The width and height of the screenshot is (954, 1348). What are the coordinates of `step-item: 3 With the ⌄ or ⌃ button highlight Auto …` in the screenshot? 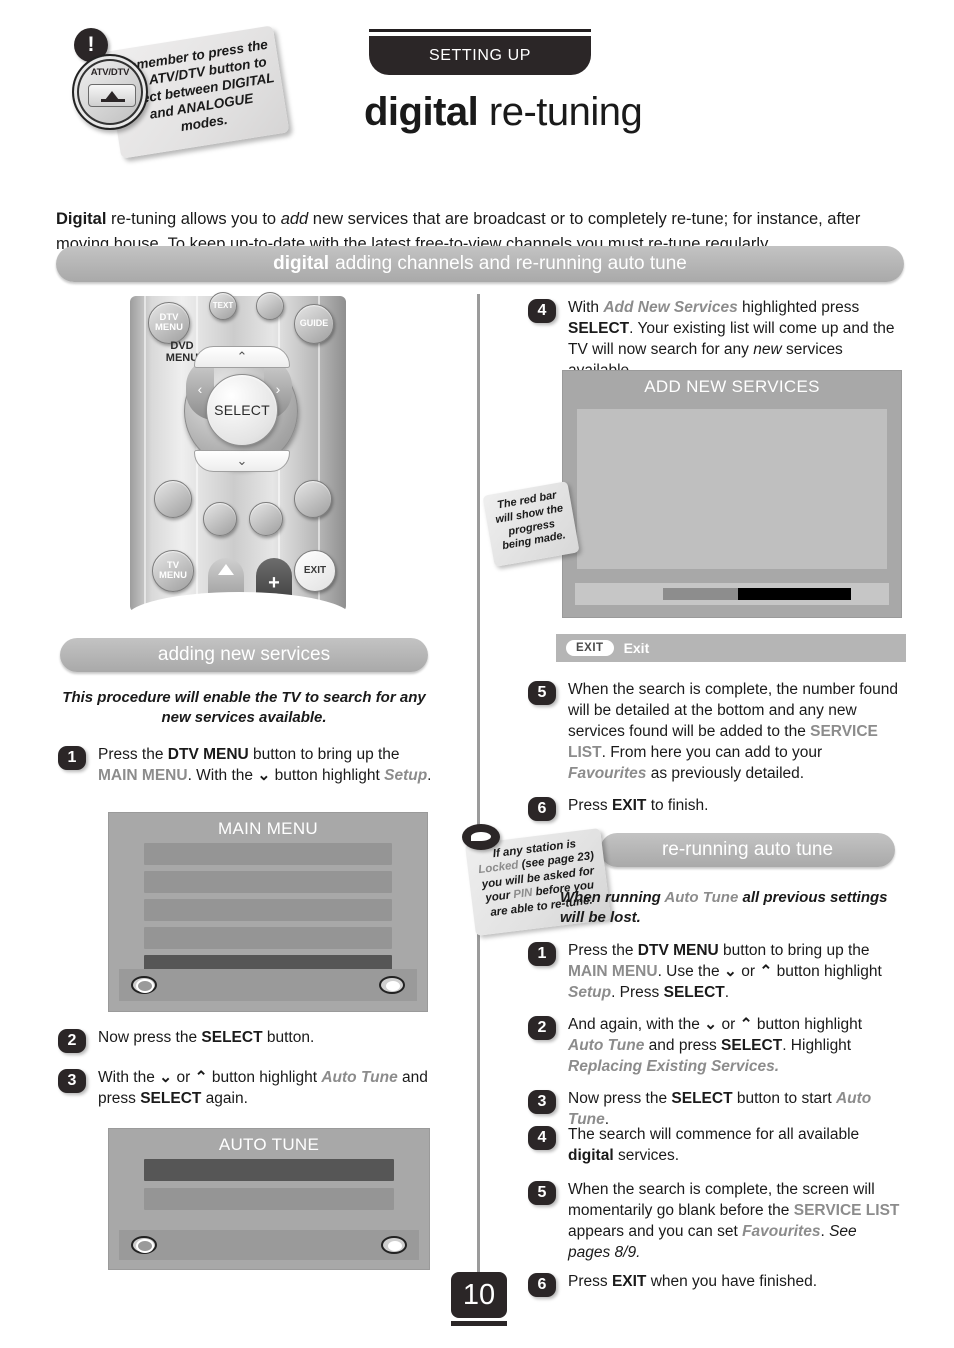 It's located at (245, 1089).